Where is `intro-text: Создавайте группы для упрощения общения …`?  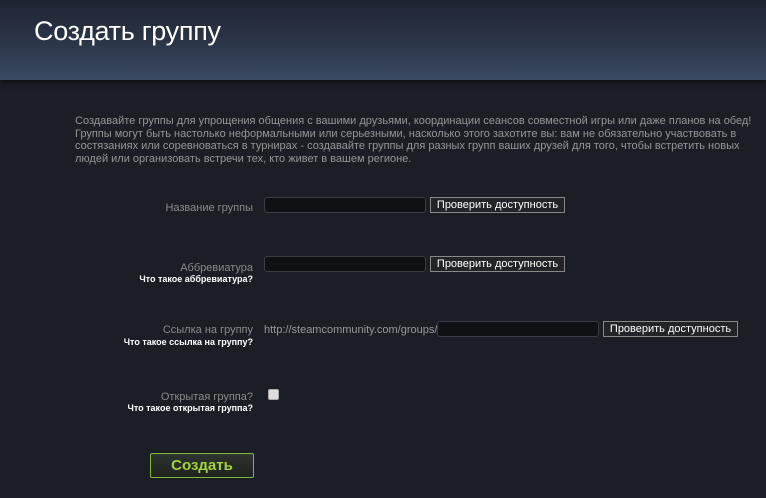
intro-text: Создавайте группы для упрощения общения … is located at coordinates (413, 140).